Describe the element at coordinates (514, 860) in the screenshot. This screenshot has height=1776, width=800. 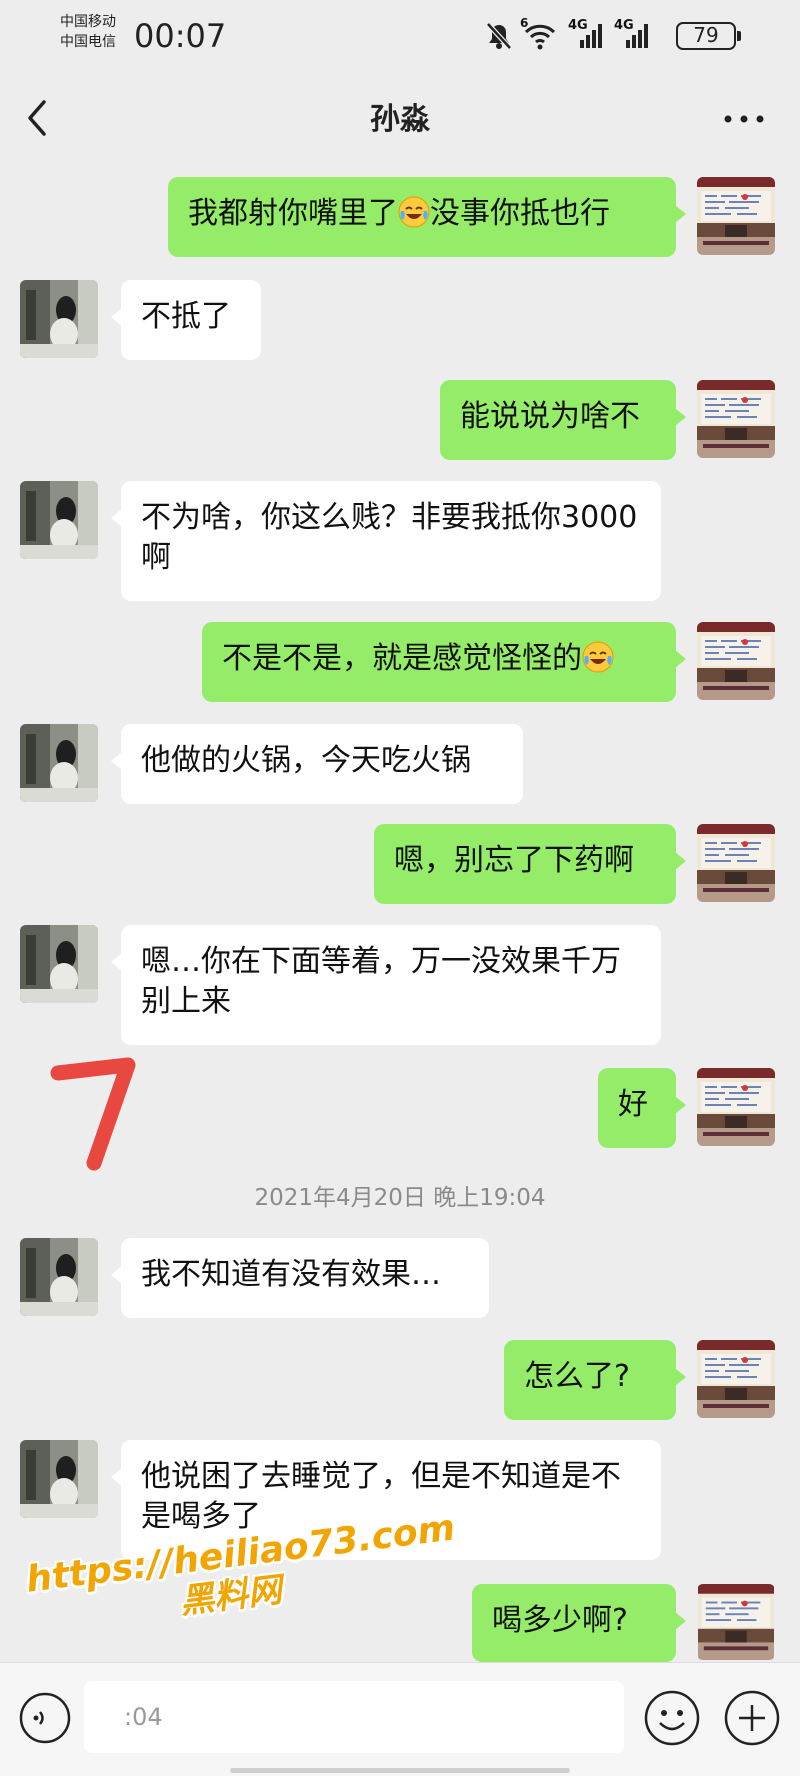
I see `message-text: 嗯，别忘了下药啊` at that location.